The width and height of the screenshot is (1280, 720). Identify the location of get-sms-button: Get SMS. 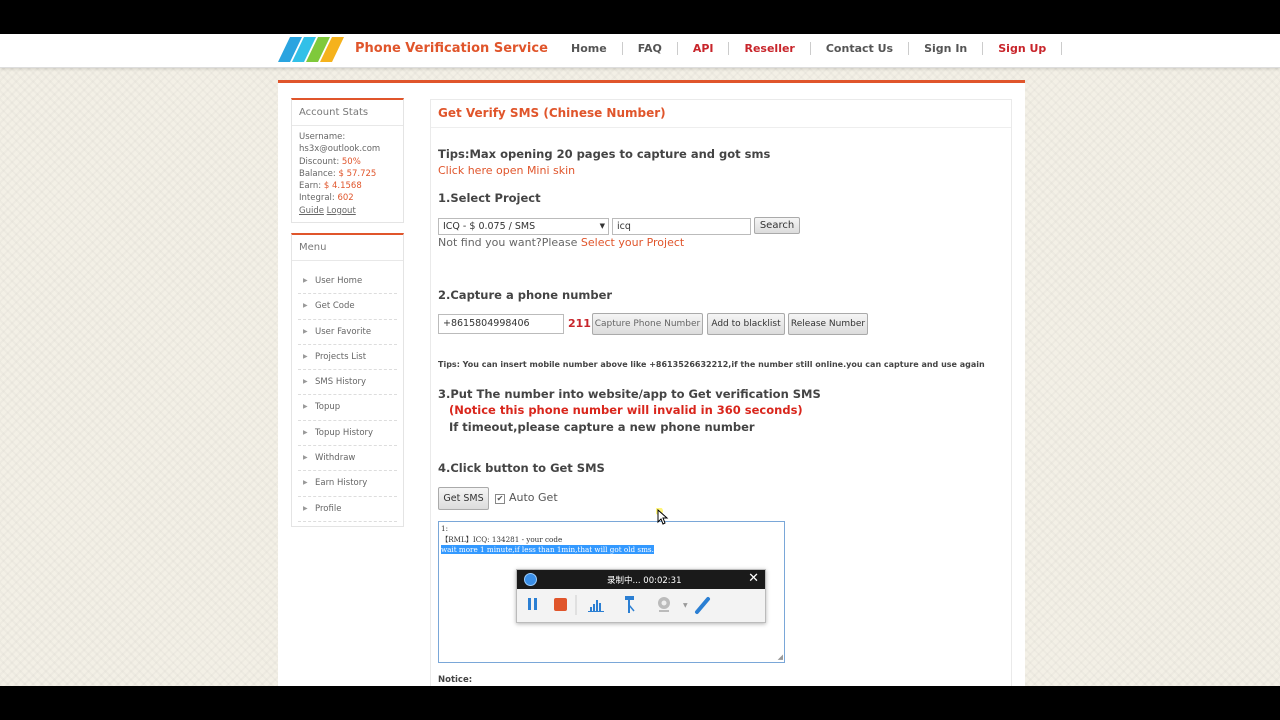
(463, 498).